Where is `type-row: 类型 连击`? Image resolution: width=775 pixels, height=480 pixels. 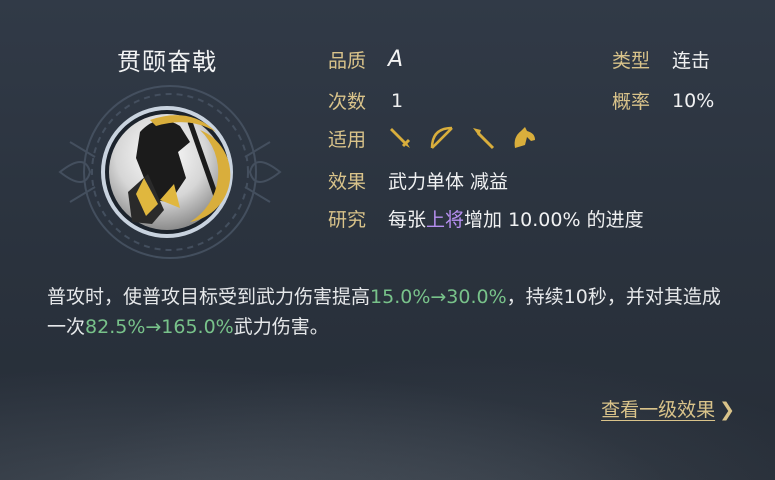
type-row: 类型 连击 is located at coordinates (661, 59).